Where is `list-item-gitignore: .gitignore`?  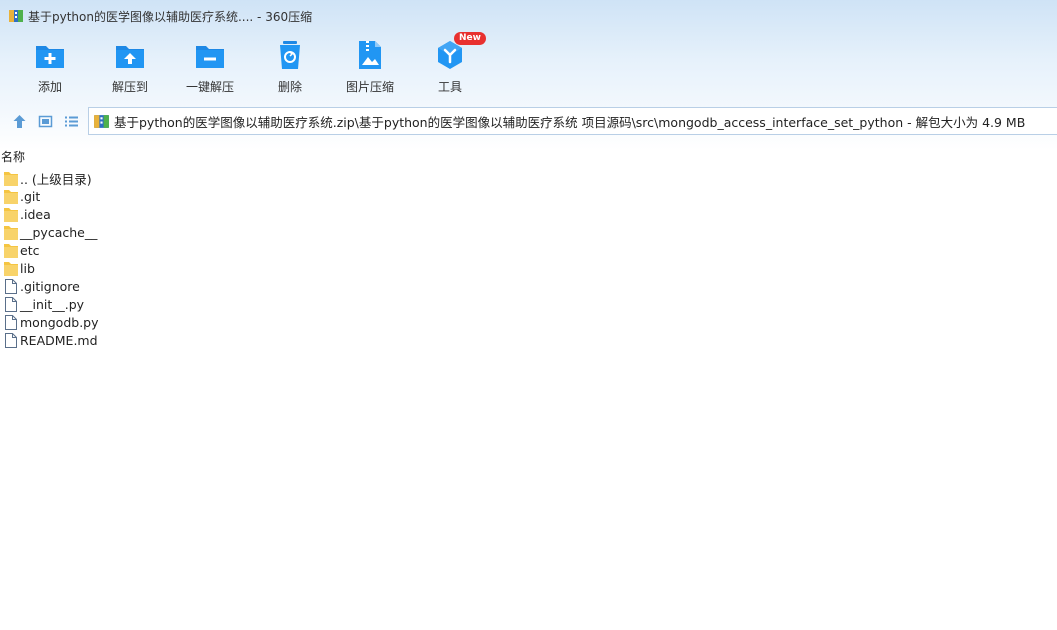
list-item-gitignore: .gitignore is located at coordinates (200, 286).